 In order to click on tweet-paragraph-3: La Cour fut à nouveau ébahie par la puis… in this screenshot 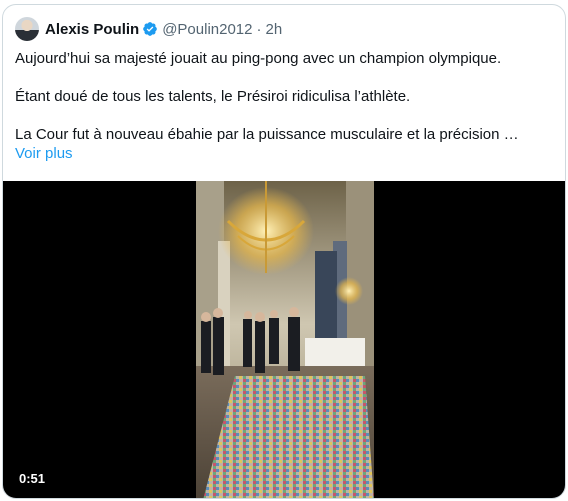, I will do `click(267, 134)`.